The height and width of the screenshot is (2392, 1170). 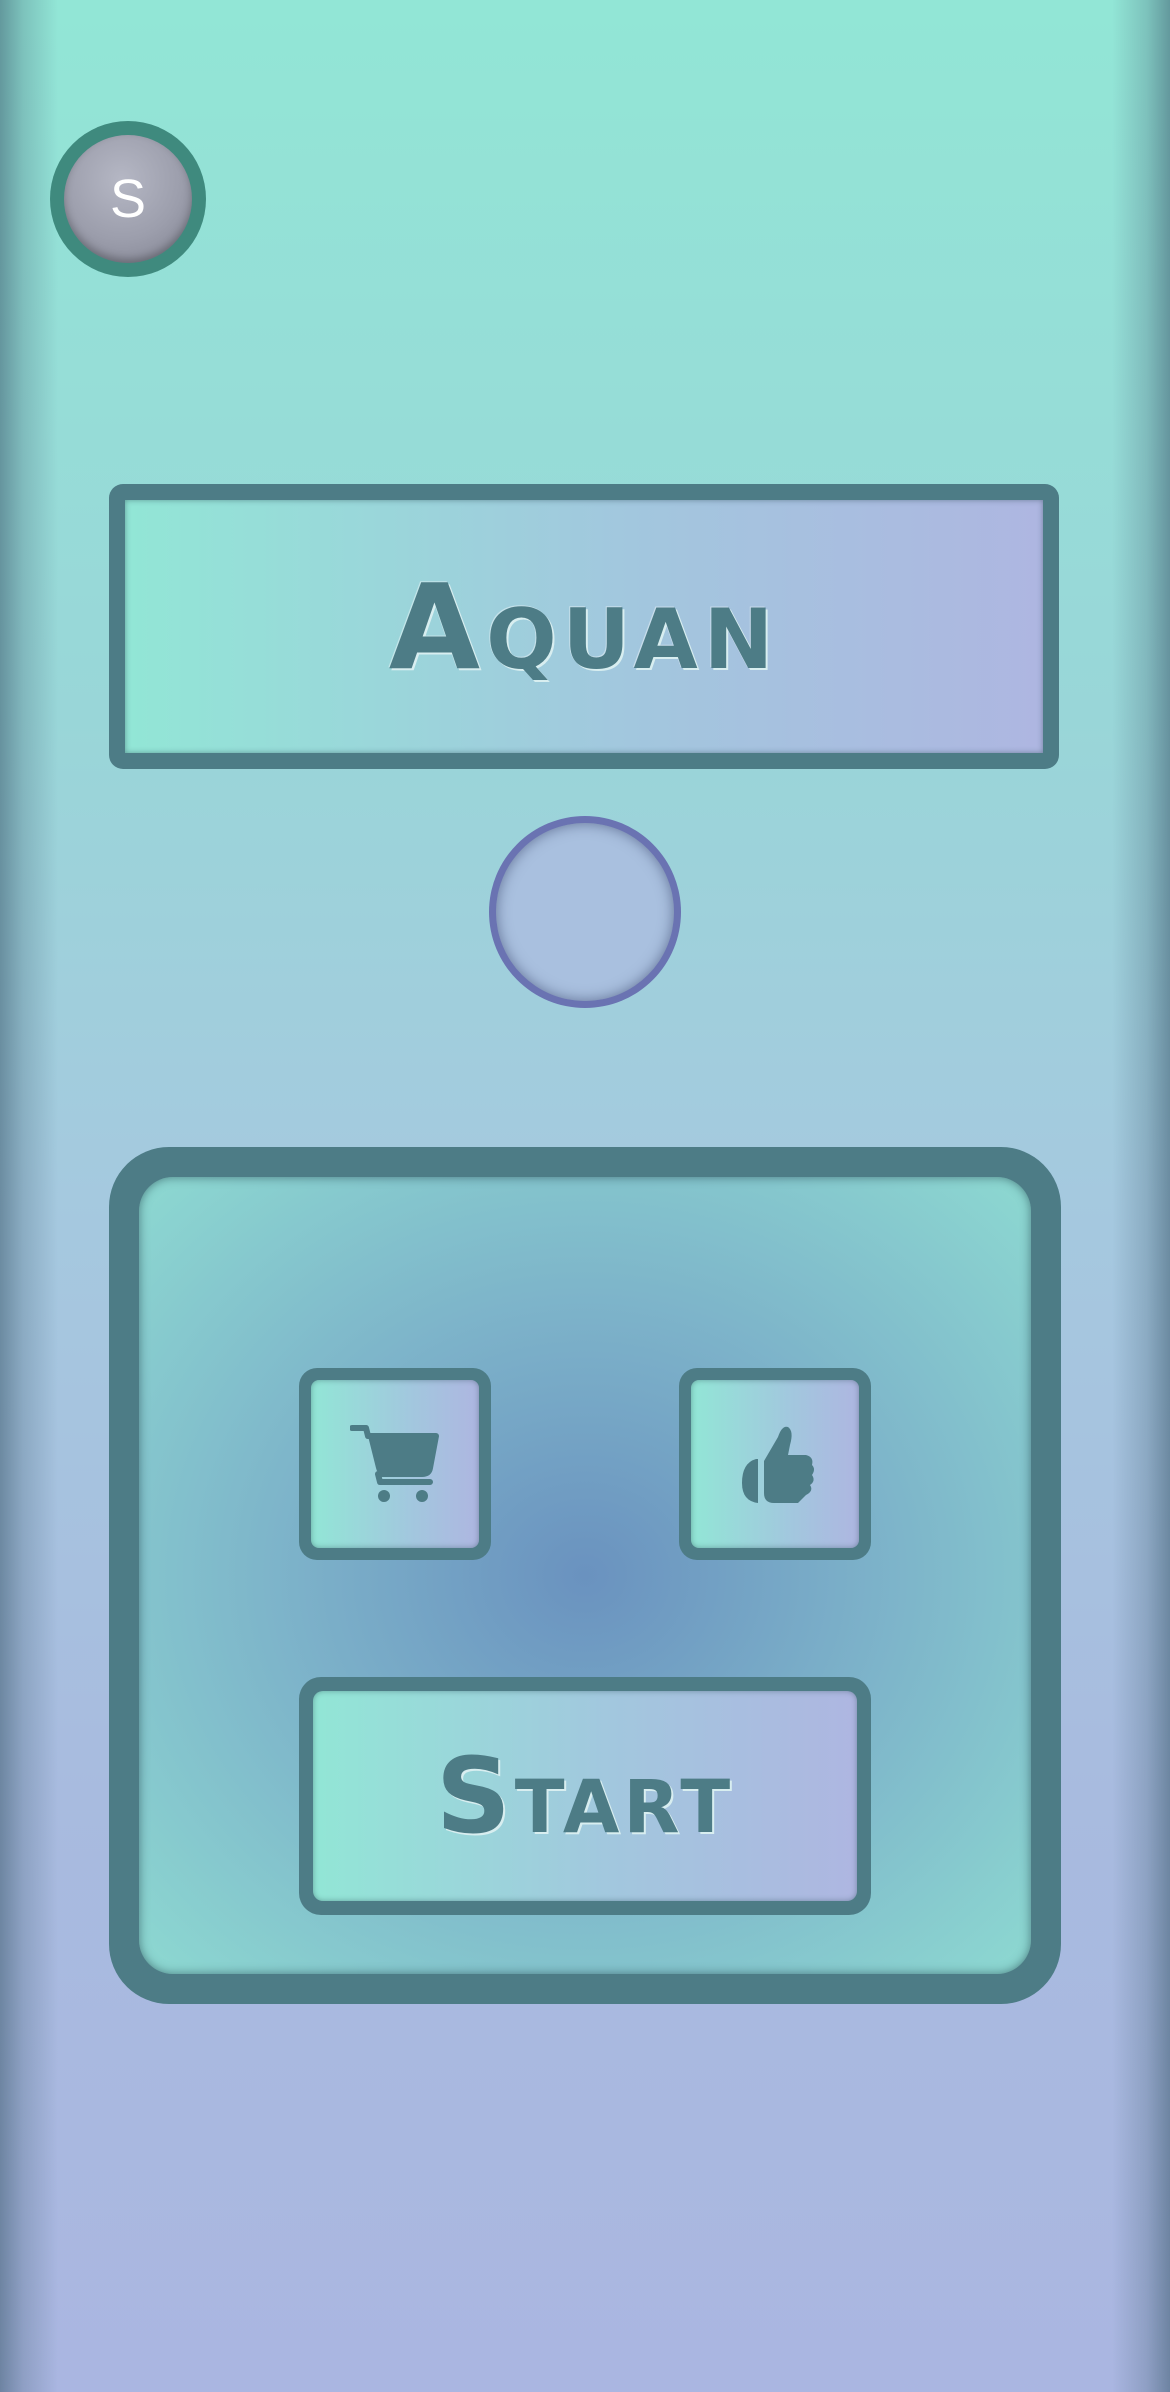 I want to click on profile-avatar: S, so click(x=128, y=199).